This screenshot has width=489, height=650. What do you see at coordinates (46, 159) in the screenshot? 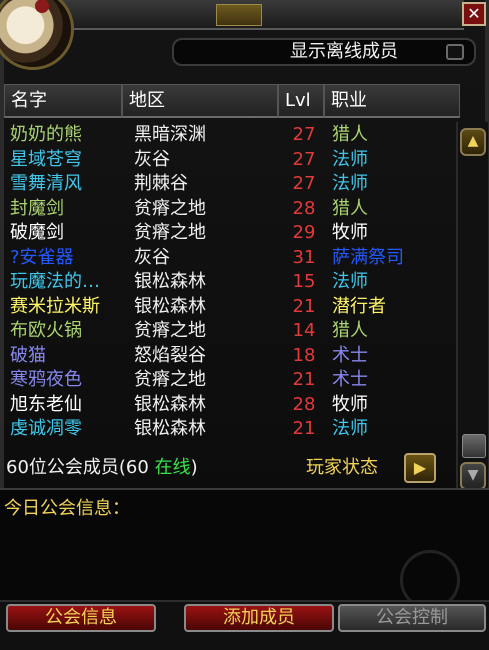
I see `member-name: 星域苍穹` at bounding box center [46, 159].